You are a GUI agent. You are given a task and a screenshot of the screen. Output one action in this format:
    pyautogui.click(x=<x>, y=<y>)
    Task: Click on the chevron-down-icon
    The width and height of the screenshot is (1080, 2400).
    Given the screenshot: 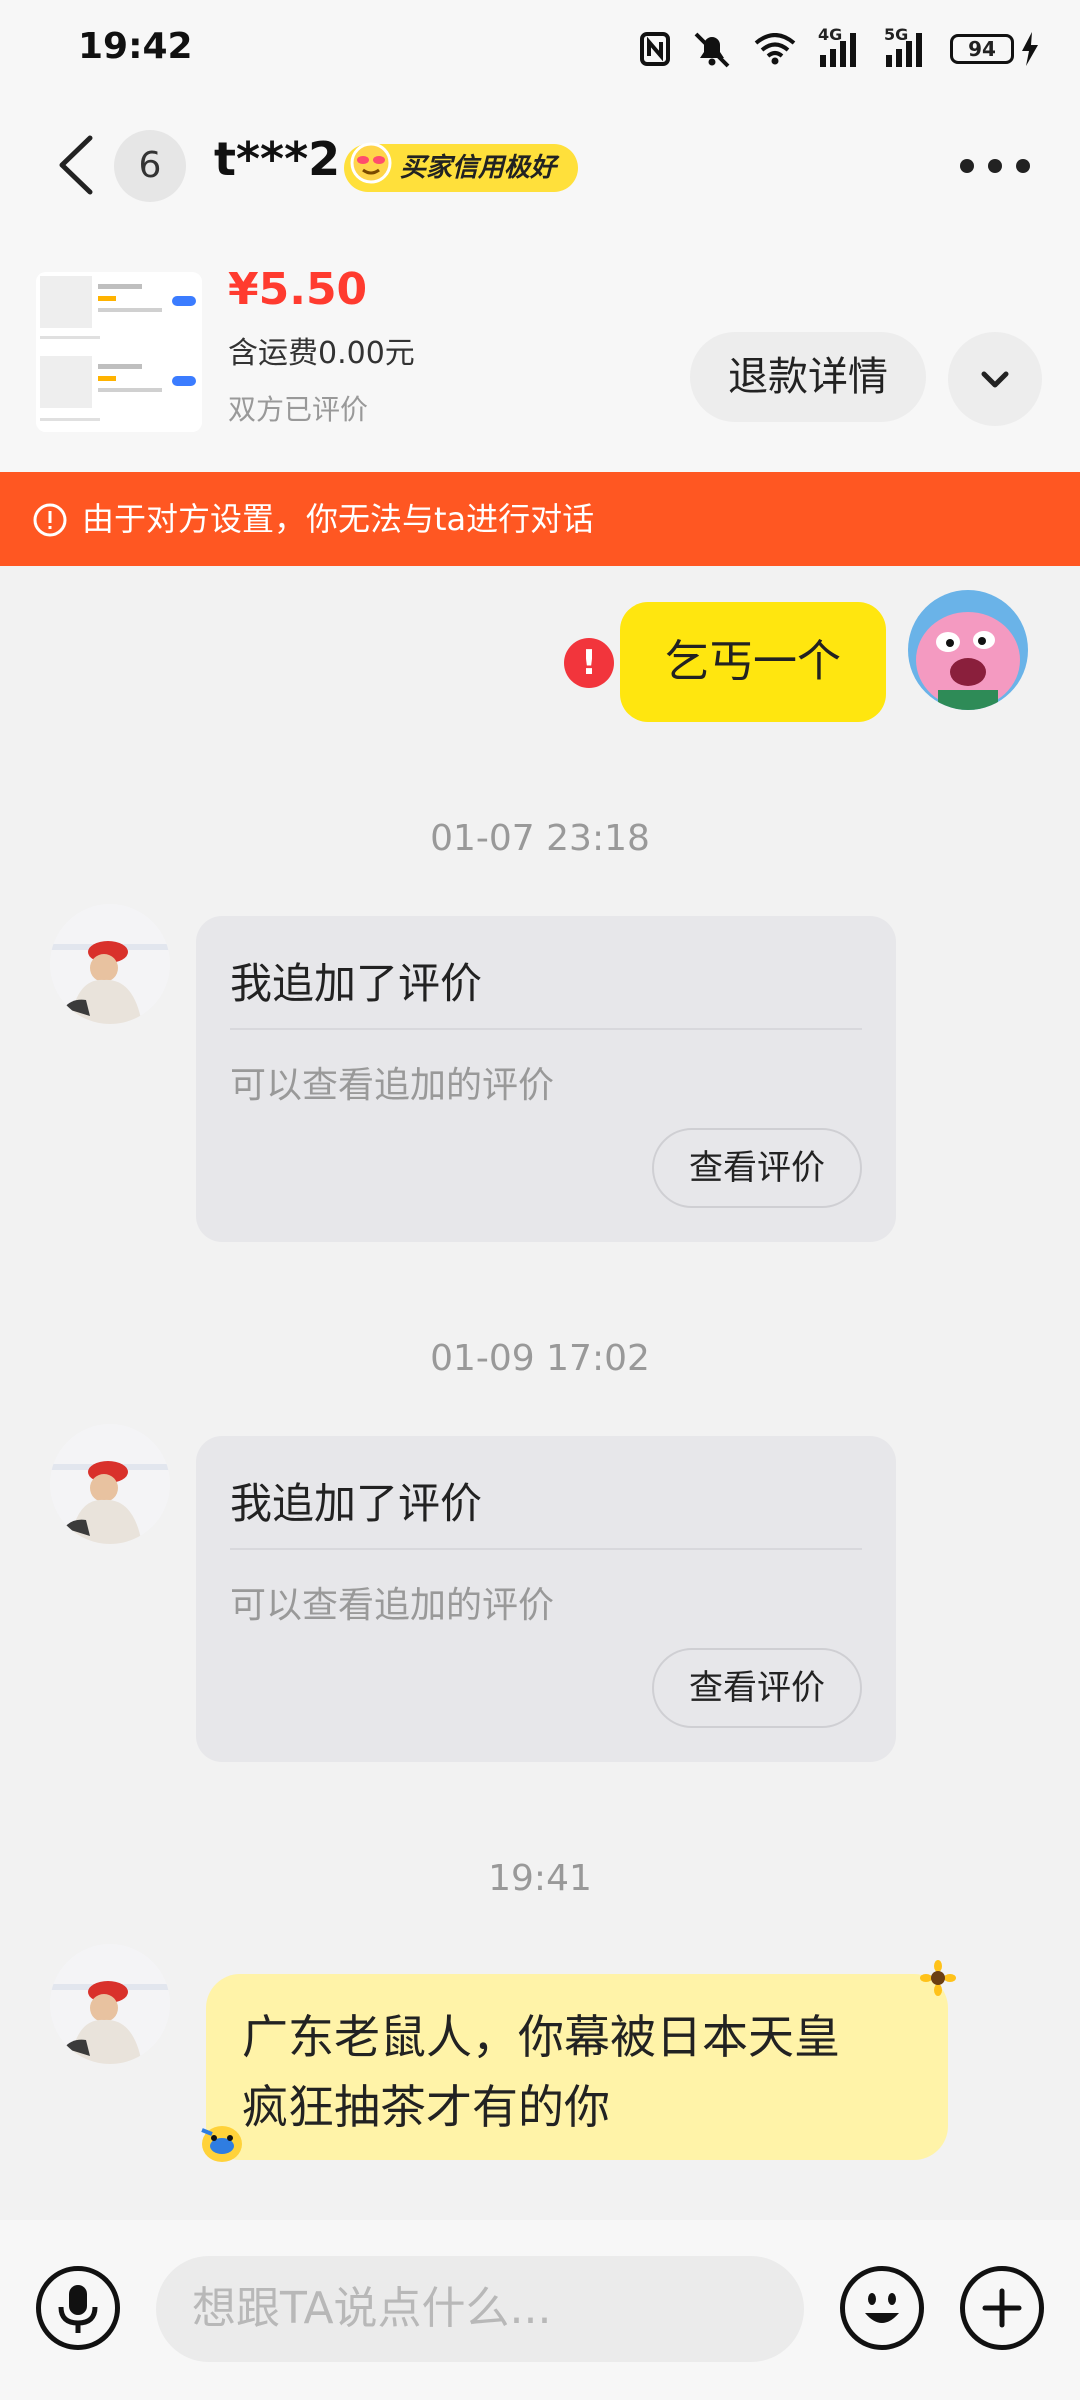 What is the action you would take?
    pyautogui.click(x=995, y=379)
    